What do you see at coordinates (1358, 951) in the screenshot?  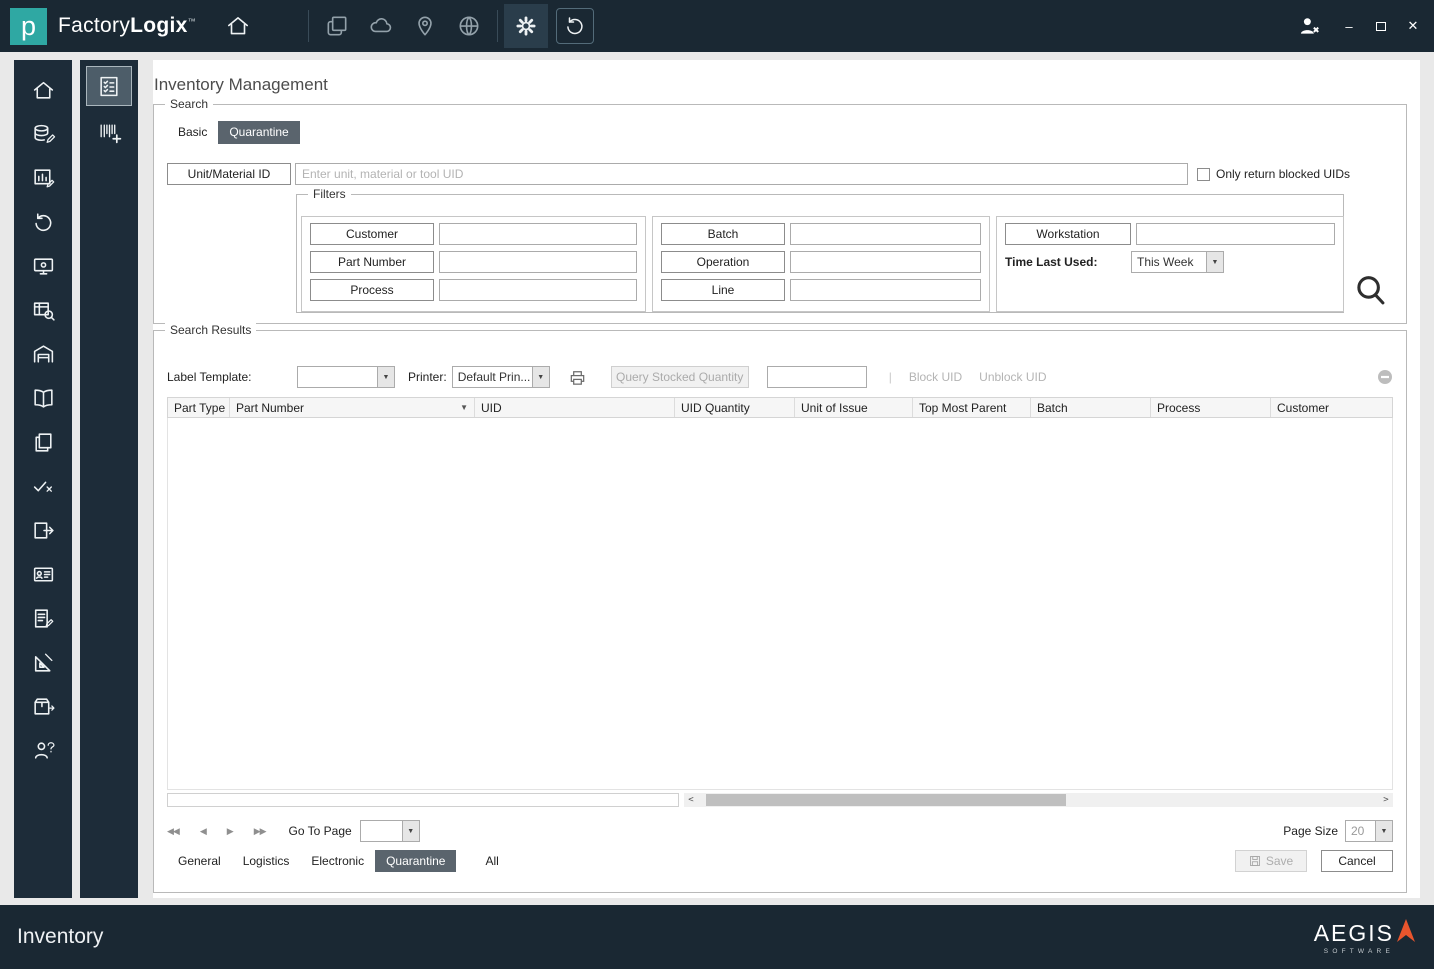 I see `aegis-sub-text: SOFTWARE` at bounding box center [1358, 951].